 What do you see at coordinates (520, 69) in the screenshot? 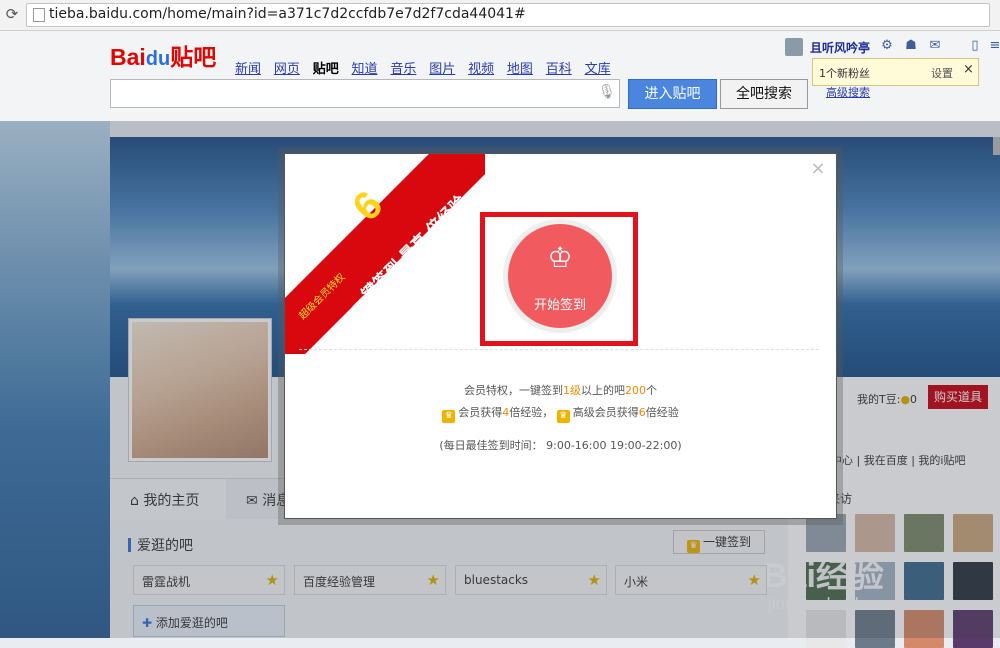
I see `nav-map: 地图` at bounding box center [520, 69].